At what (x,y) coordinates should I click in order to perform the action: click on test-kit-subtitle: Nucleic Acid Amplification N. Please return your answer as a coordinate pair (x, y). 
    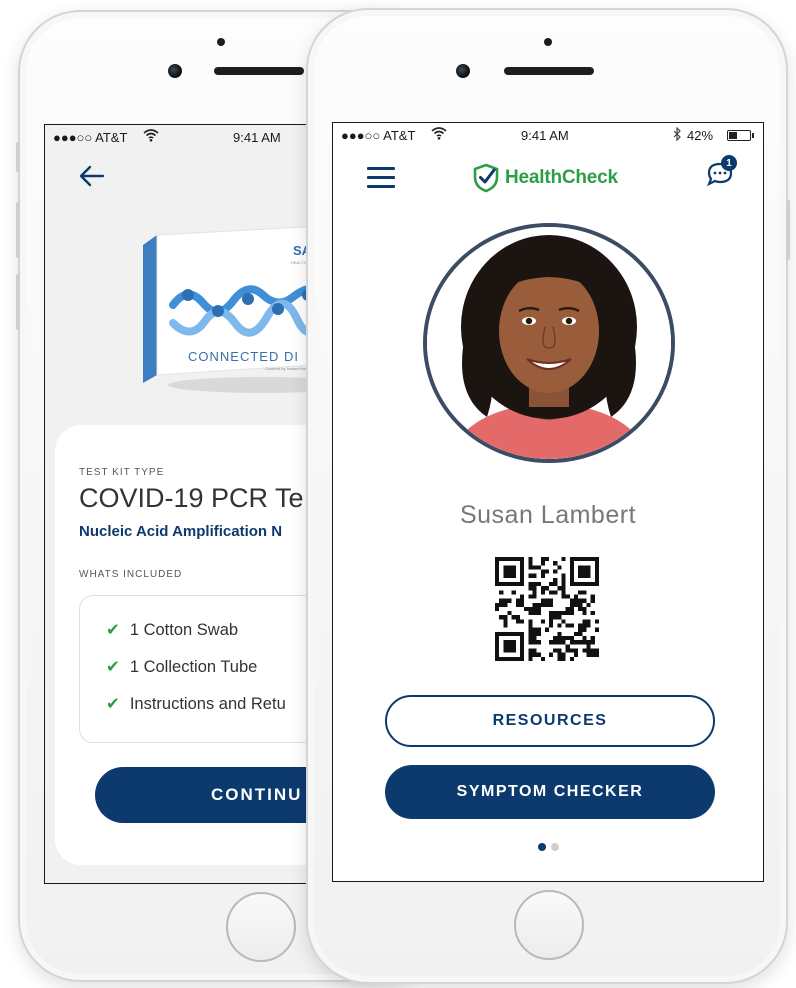
    Looking at the image, I should click on (181, 531).